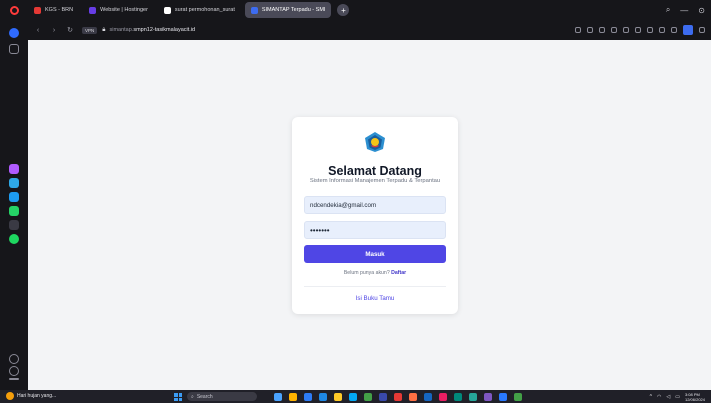 This screenshot has width=711, height=403. What do you see at coordinates (602, 30) in the screenshot?
I see `shield-icon` at bounding box center [602, 30].